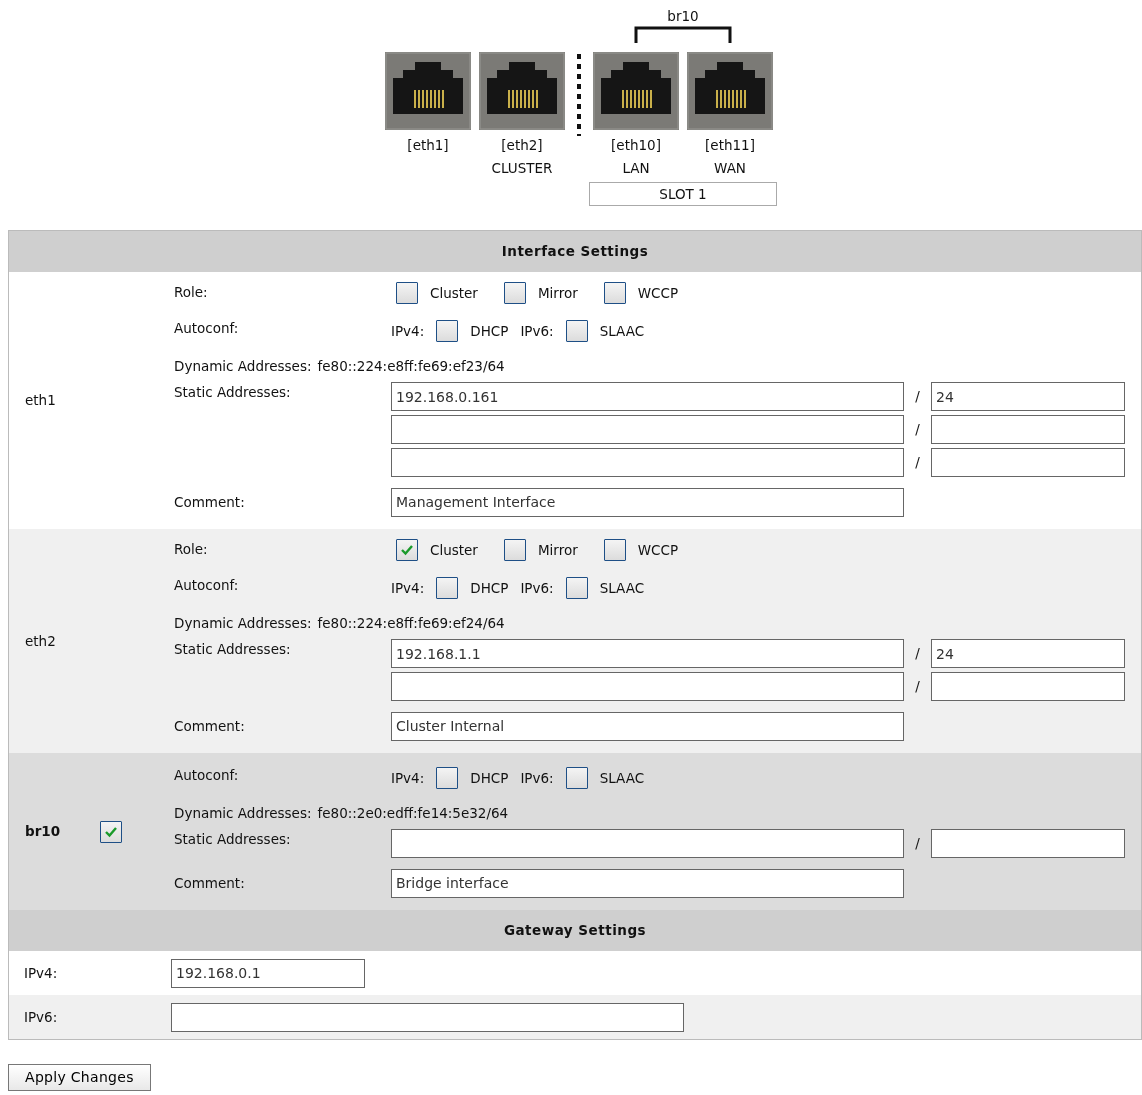  I want to click on comment-field: Management Interface, so click(647, 502).